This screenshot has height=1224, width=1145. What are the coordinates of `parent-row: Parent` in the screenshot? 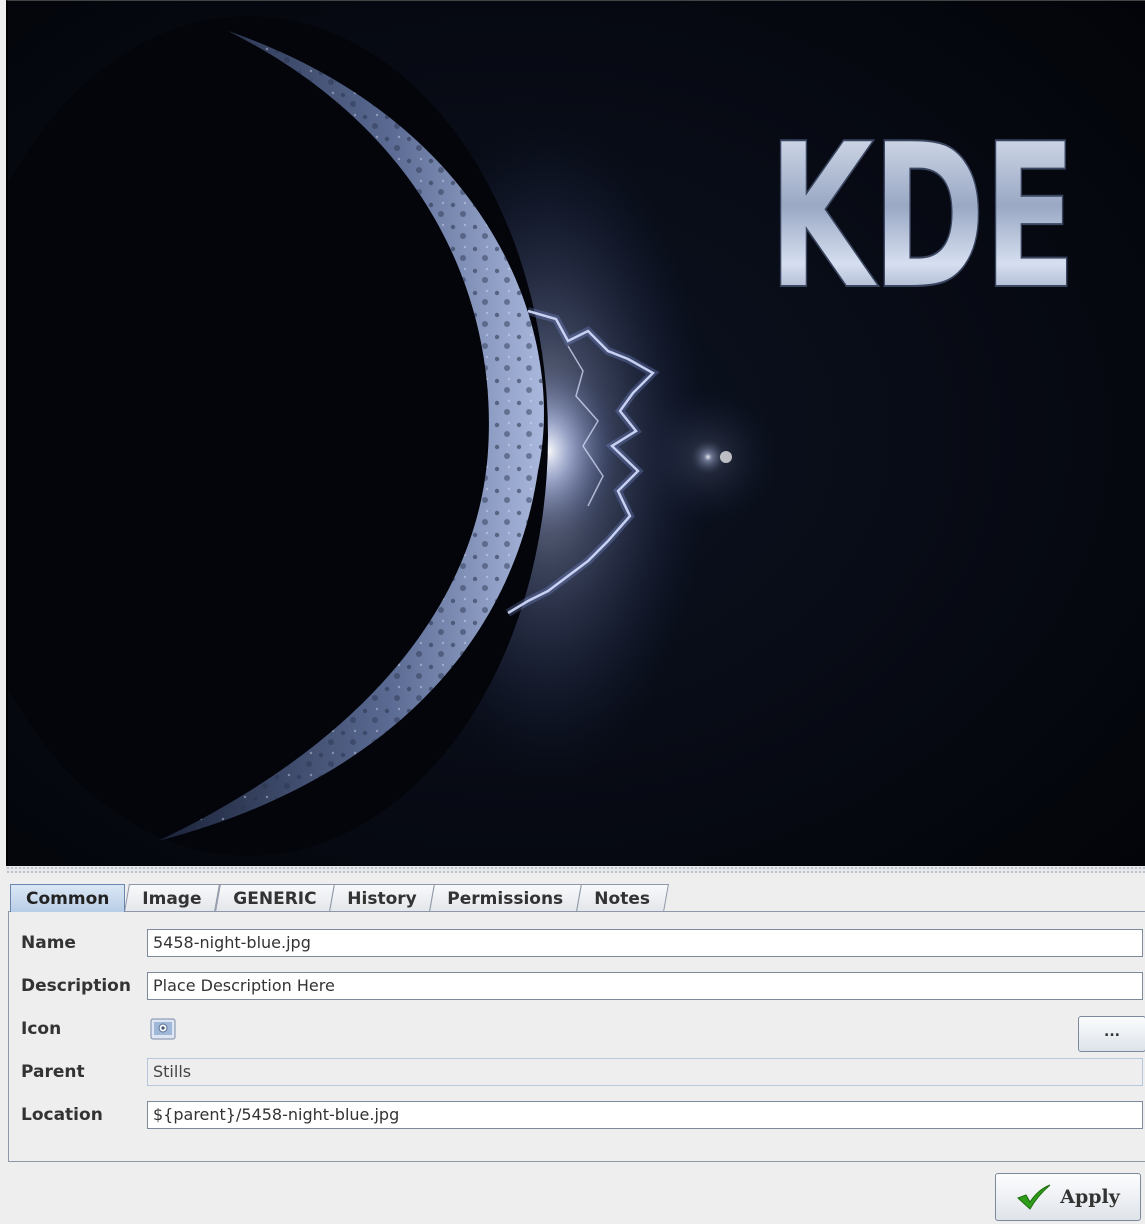 It's located at (53, 1072).